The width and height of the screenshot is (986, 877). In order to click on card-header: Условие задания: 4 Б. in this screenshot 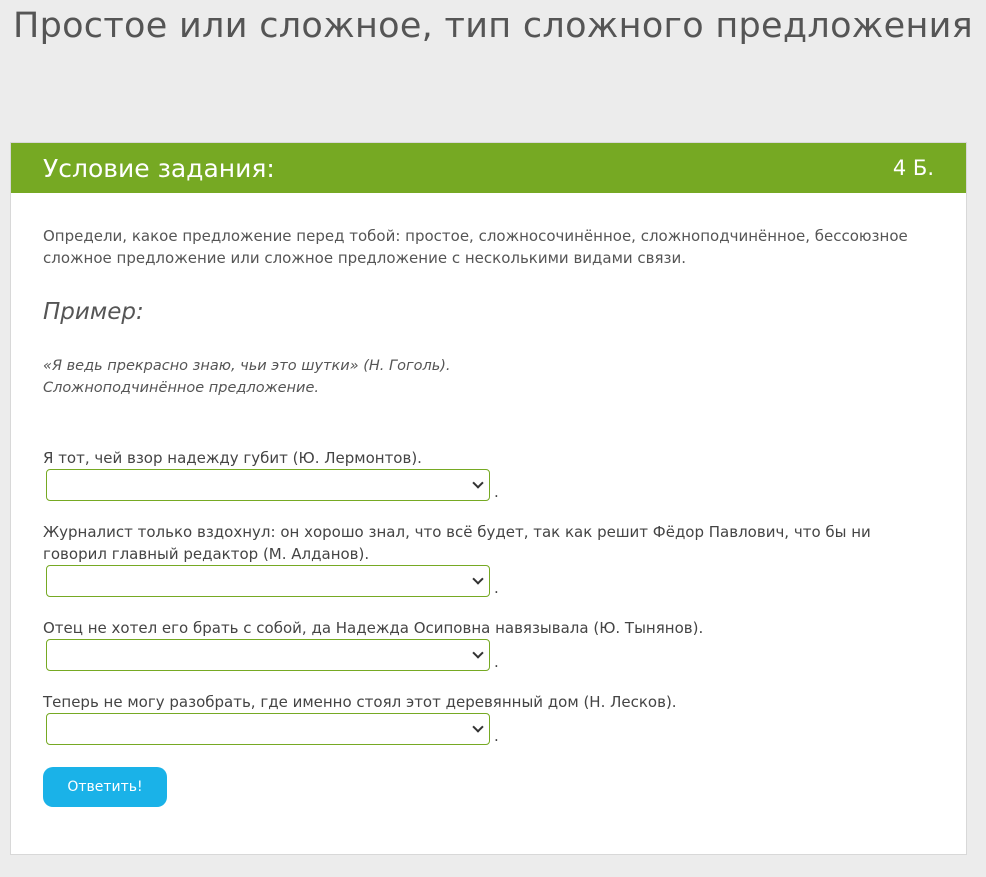, I will do `click(488, 168)`.